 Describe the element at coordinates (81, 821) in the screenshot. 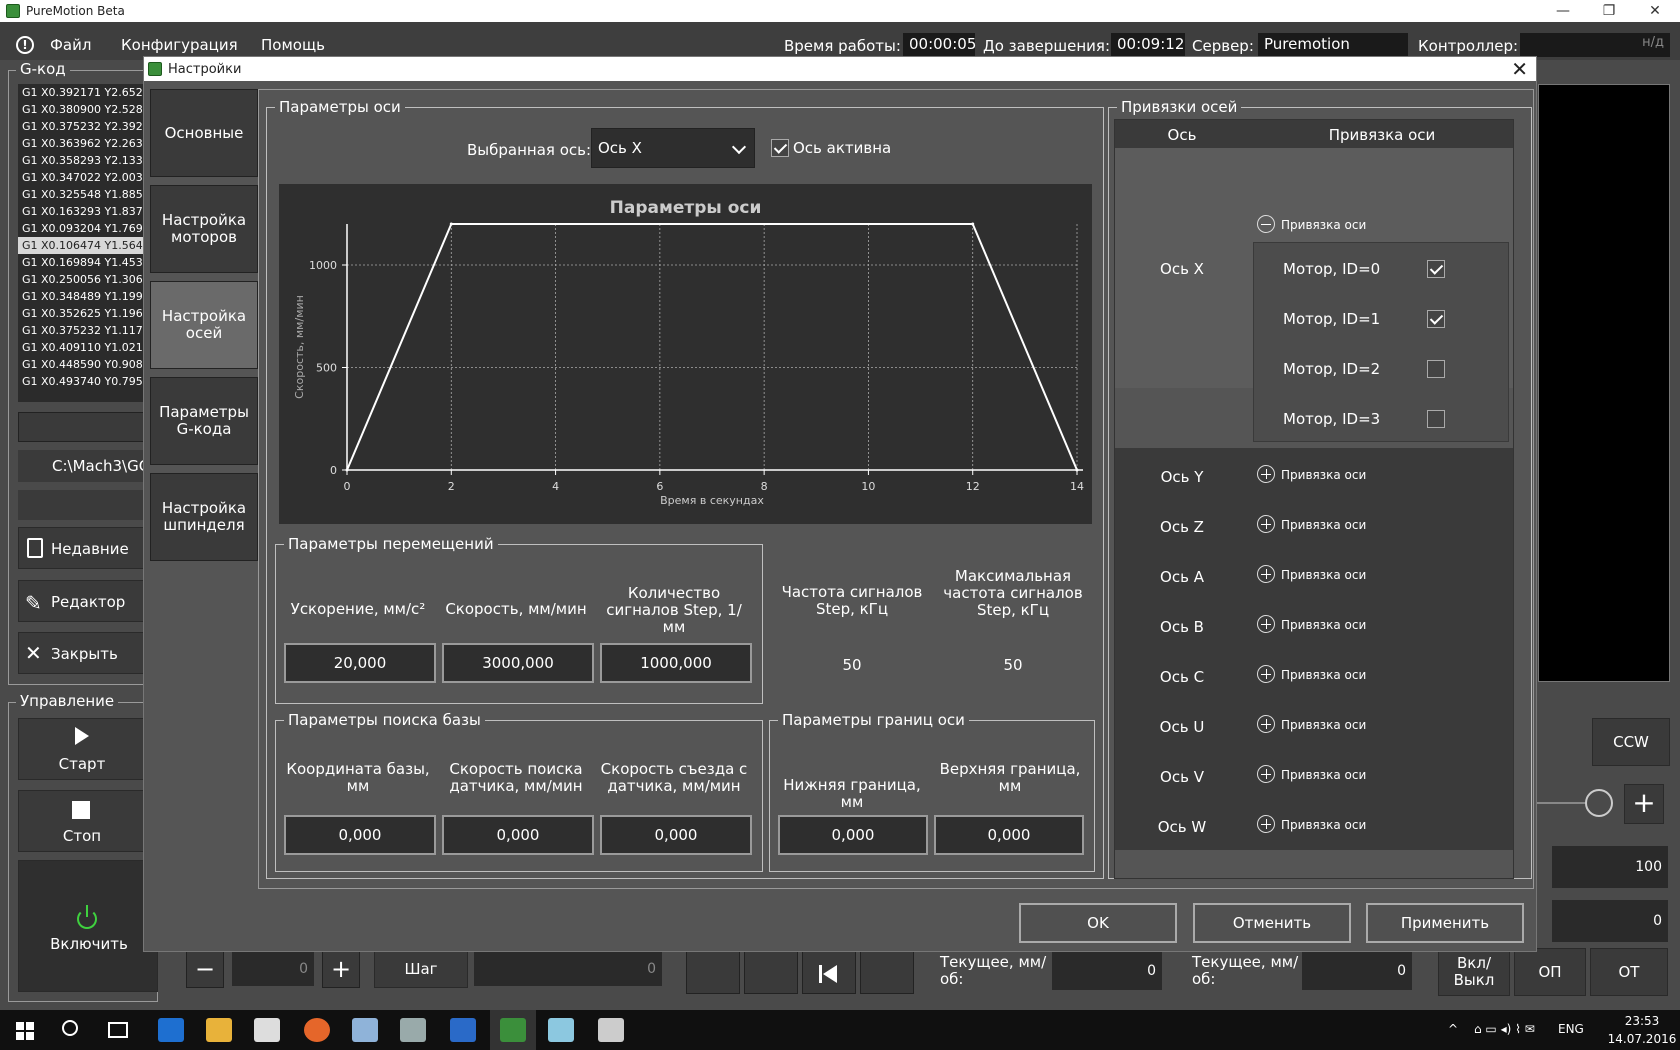

I see `stop-button: Стоп` at that location.